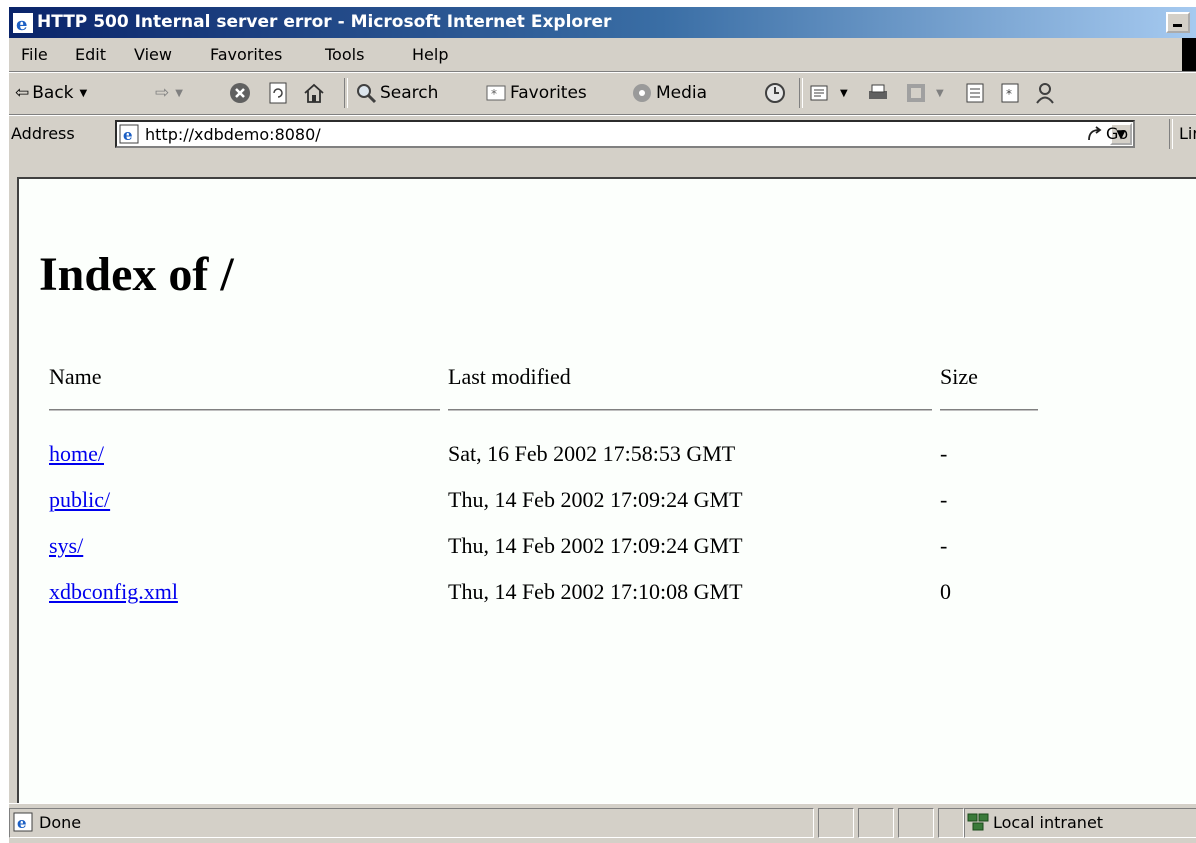 This screenshot has width=1196, height=843. I want to click on file-name-link: sys/, so click(66, 545).